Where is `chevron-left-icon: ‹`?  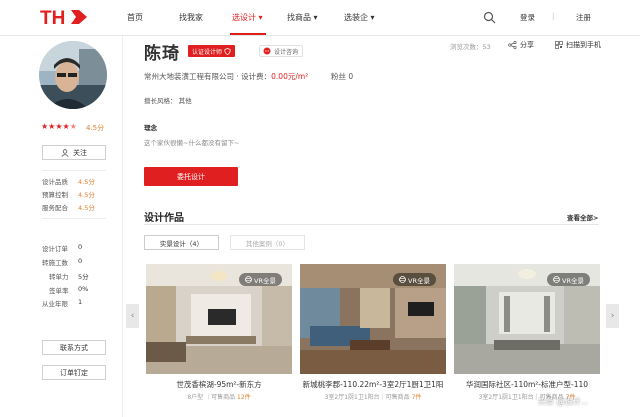
chevron-left-icon: ‹ is located at coordinates (132, 316).